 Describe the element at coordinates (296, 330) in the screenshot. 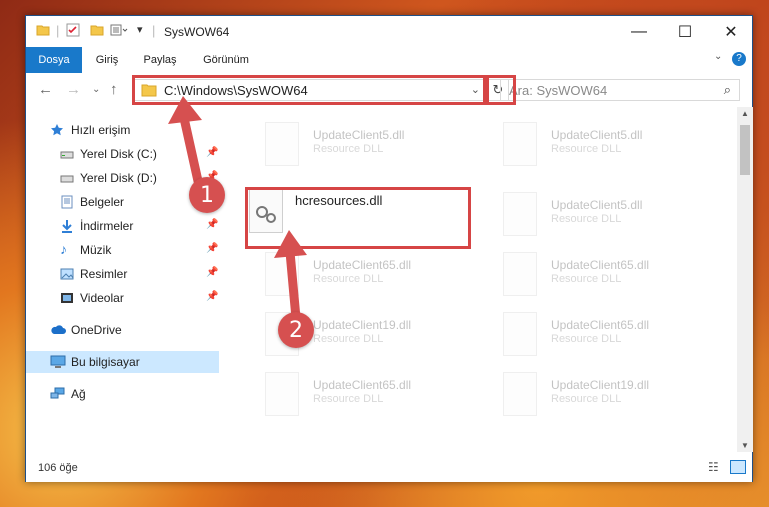

I see `step-badge-2: 2` at that location.